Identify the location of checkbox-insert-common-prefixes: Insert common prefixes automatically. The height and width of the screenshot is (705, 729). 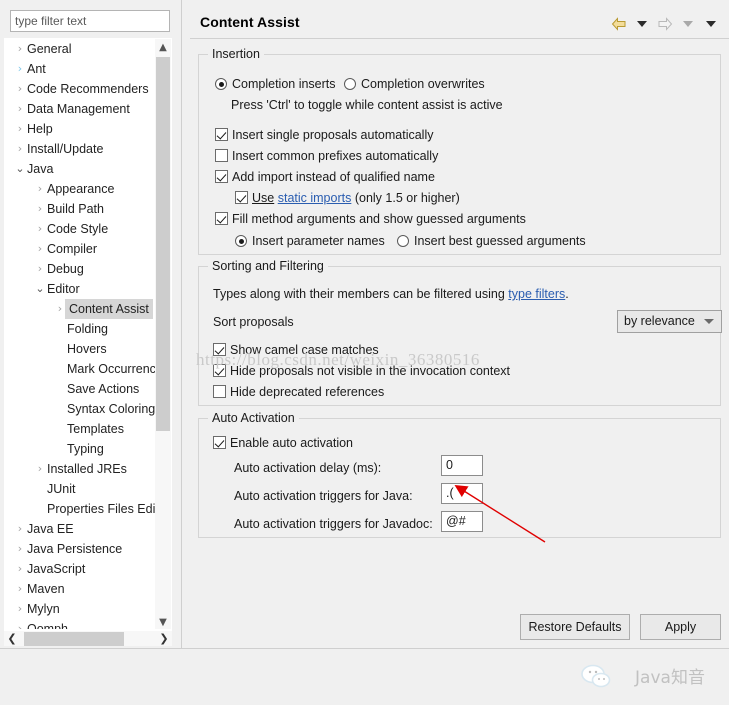
(326, 156).